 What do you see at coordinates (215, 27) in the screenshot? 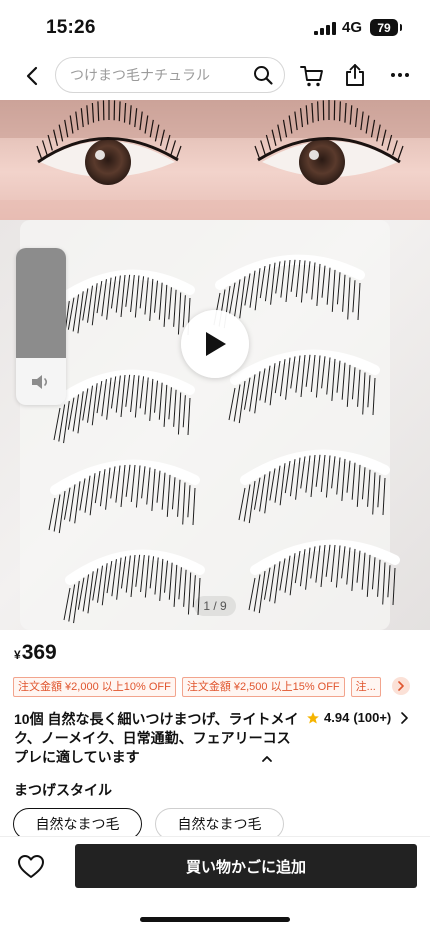
I see `status-bar: 15:26 4G 79` at bounding box center [215, 27].